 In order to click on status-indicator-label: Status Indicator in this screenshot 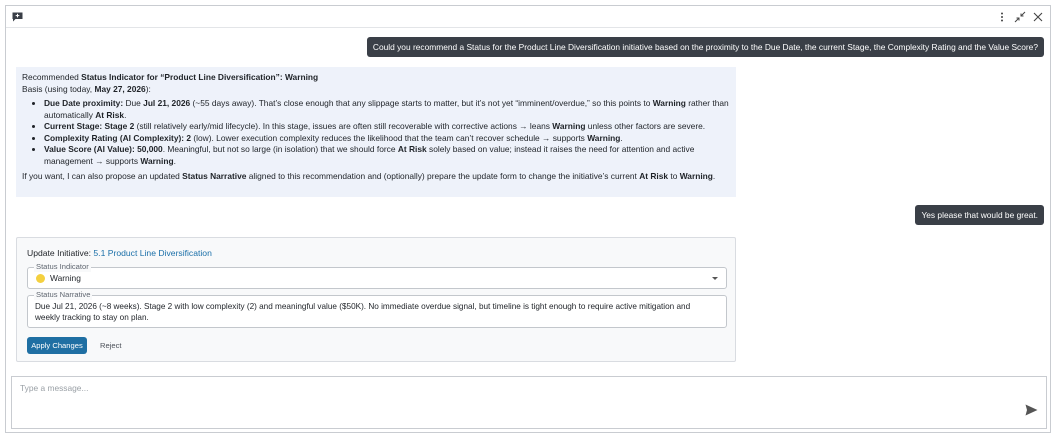, I will do `click(62, 267)`.